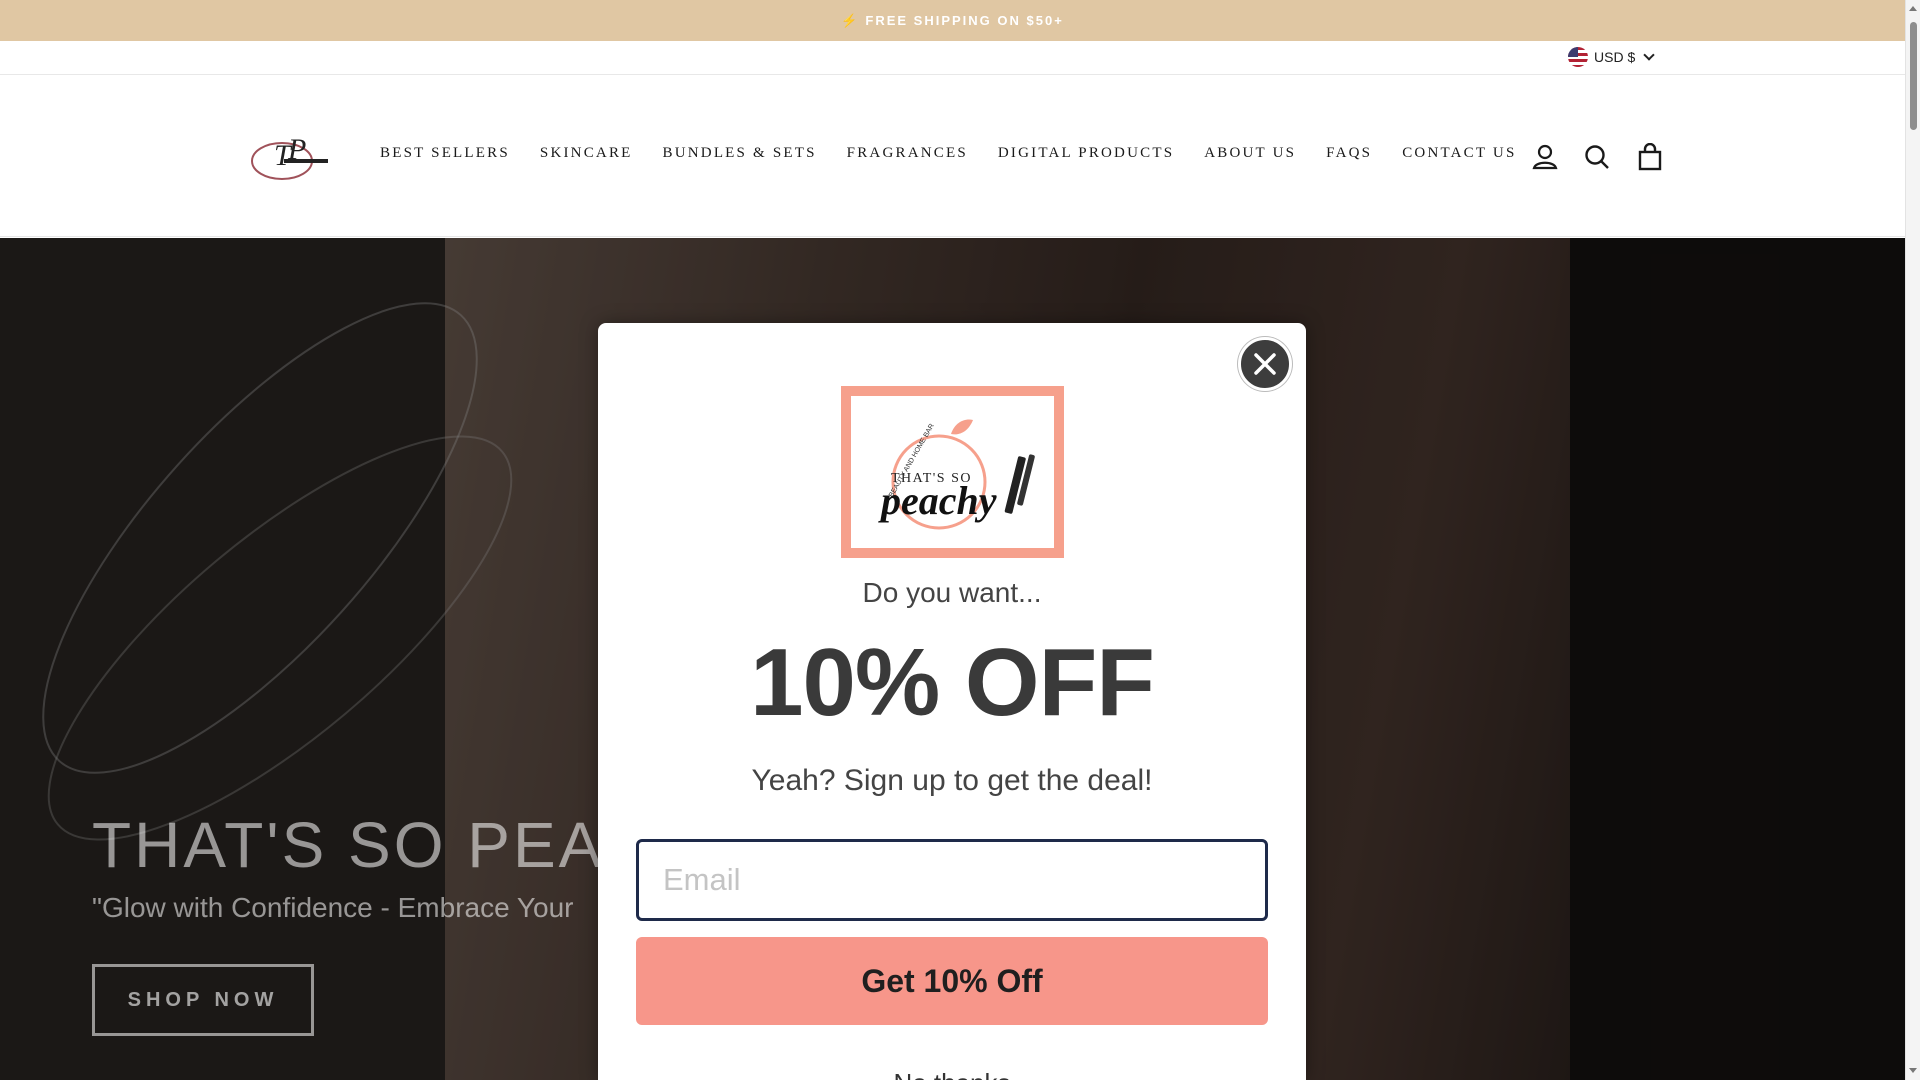 This screenshot has width=1920, height=1080. What do you see at coordinates (1545, 157) in the screenshot?
I see `account-icon` at bounding box center [1545, 157].